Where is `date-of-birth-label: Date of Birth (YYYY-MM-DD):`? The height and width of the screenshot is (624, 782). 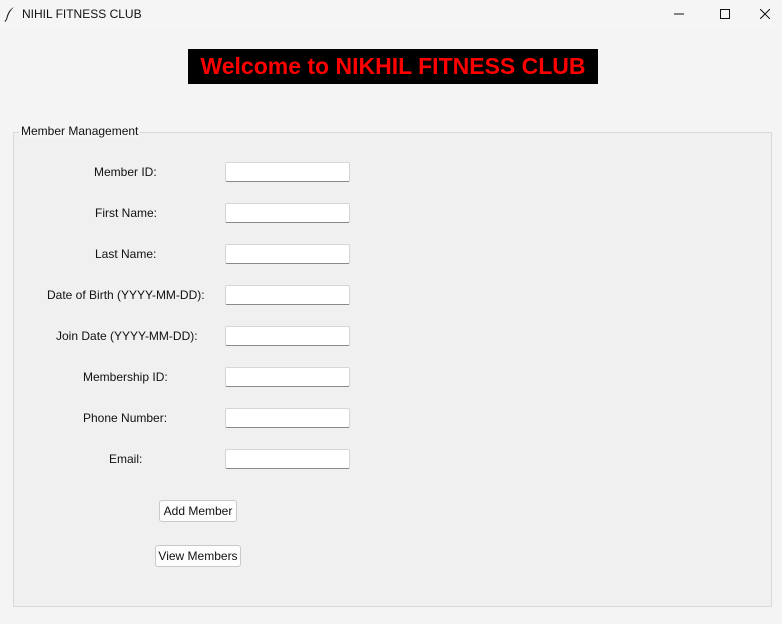
date-of-birth-label: Date of Birth (YYYY-MM-DD): is located at coordinates (126, 295).